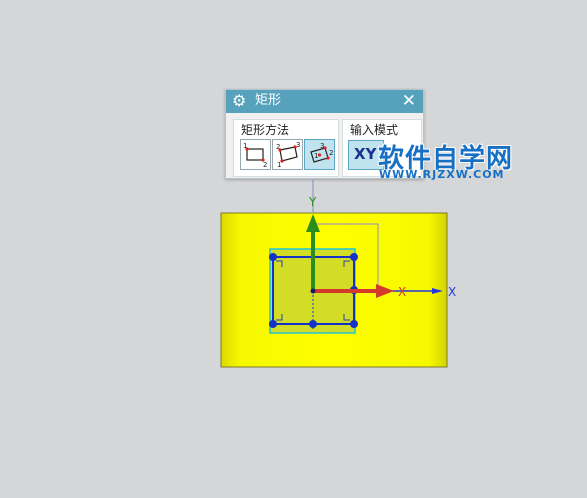  I want to click on watermark-url: WWW.RJZXW.COM, so click(442, 174).